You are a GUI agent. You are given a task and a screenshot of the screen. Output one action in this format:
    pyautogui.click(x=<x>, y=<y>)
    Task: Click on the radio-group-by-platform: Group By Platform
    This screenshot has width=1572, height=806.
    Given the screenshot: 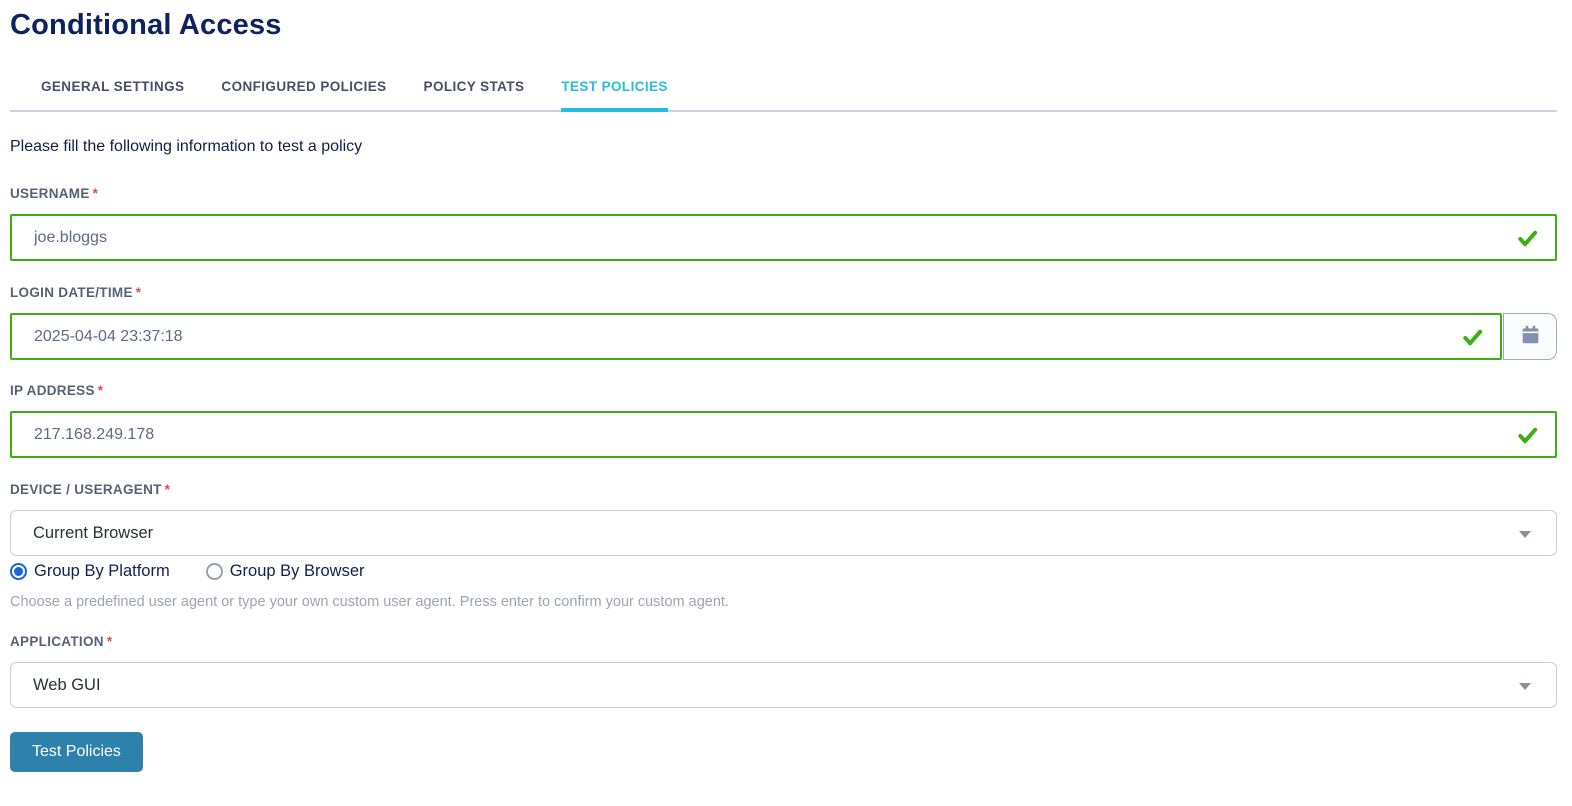 What is the action you would take?
    pyautogui.click(x=90, y=571)
    